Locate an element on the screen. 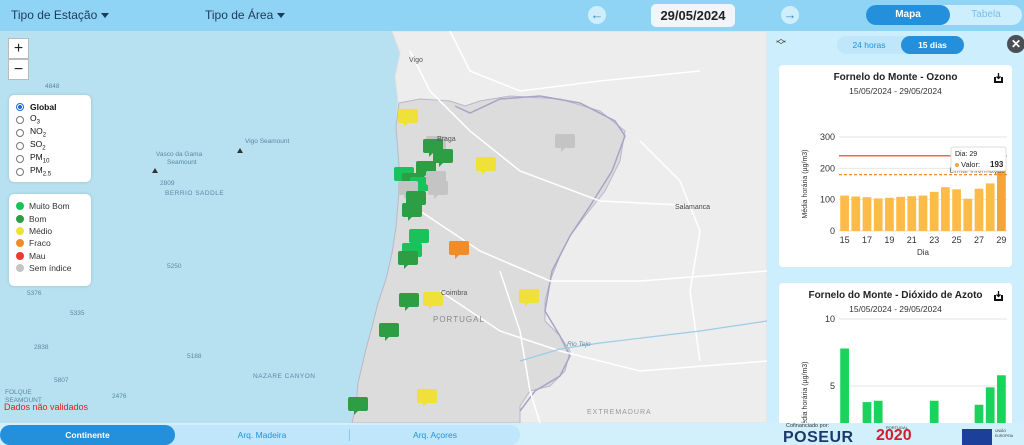 The image size is (1024, 445). portugal2020-logo: 2020 is located at coordinates (894, 435).